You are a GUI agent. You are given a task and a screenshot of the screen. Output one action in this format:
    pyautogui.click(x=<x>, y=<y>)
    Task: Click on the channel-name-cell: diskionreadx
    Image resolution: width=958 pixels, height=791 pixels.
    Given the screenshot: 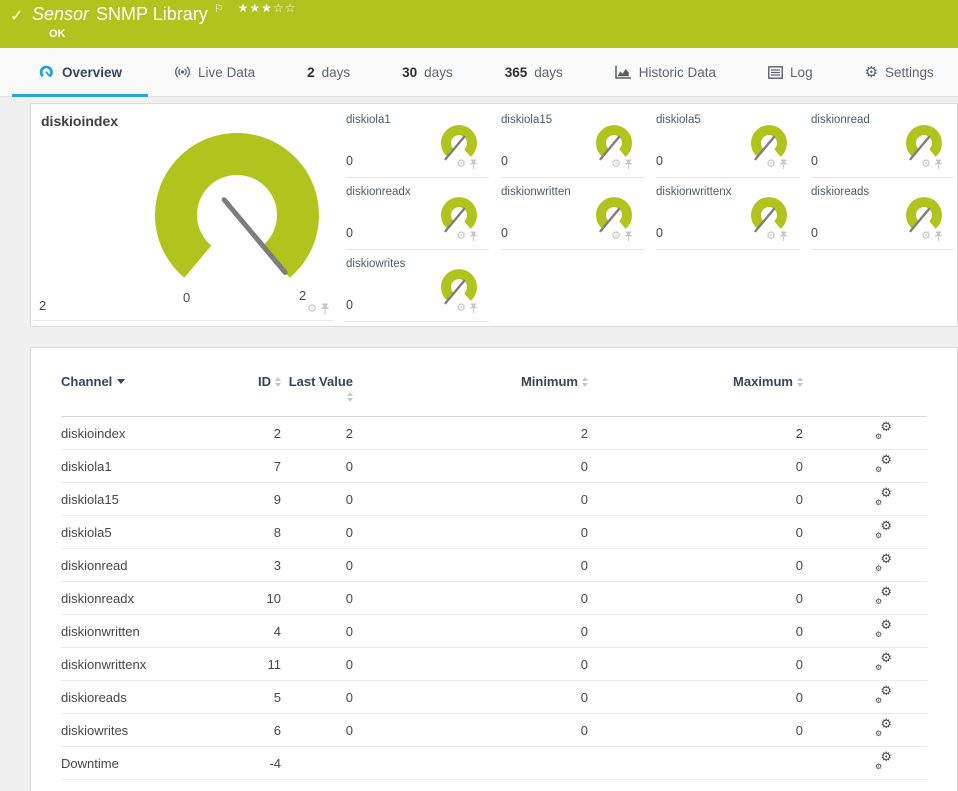 What is the action you would take?
    pyautogui.click(x=97, y=598)
    